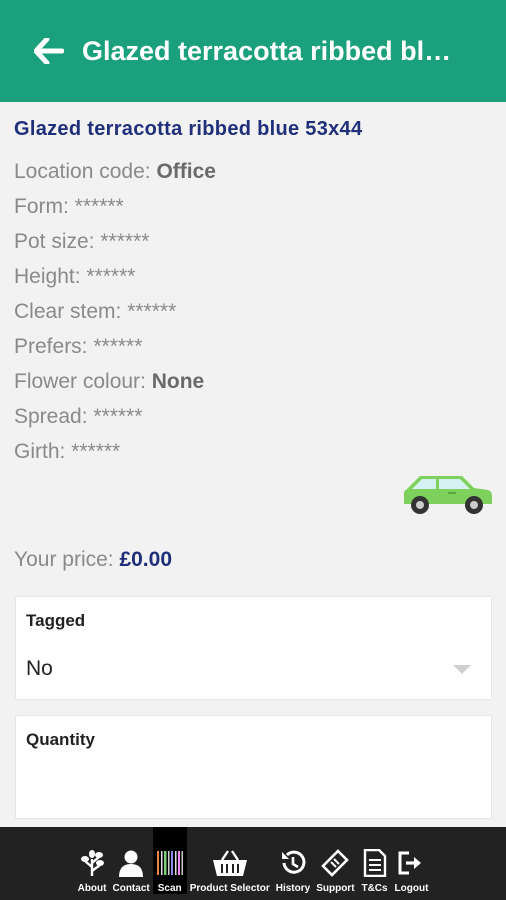  I want to click on tagged-select: No, so click(253, 668).